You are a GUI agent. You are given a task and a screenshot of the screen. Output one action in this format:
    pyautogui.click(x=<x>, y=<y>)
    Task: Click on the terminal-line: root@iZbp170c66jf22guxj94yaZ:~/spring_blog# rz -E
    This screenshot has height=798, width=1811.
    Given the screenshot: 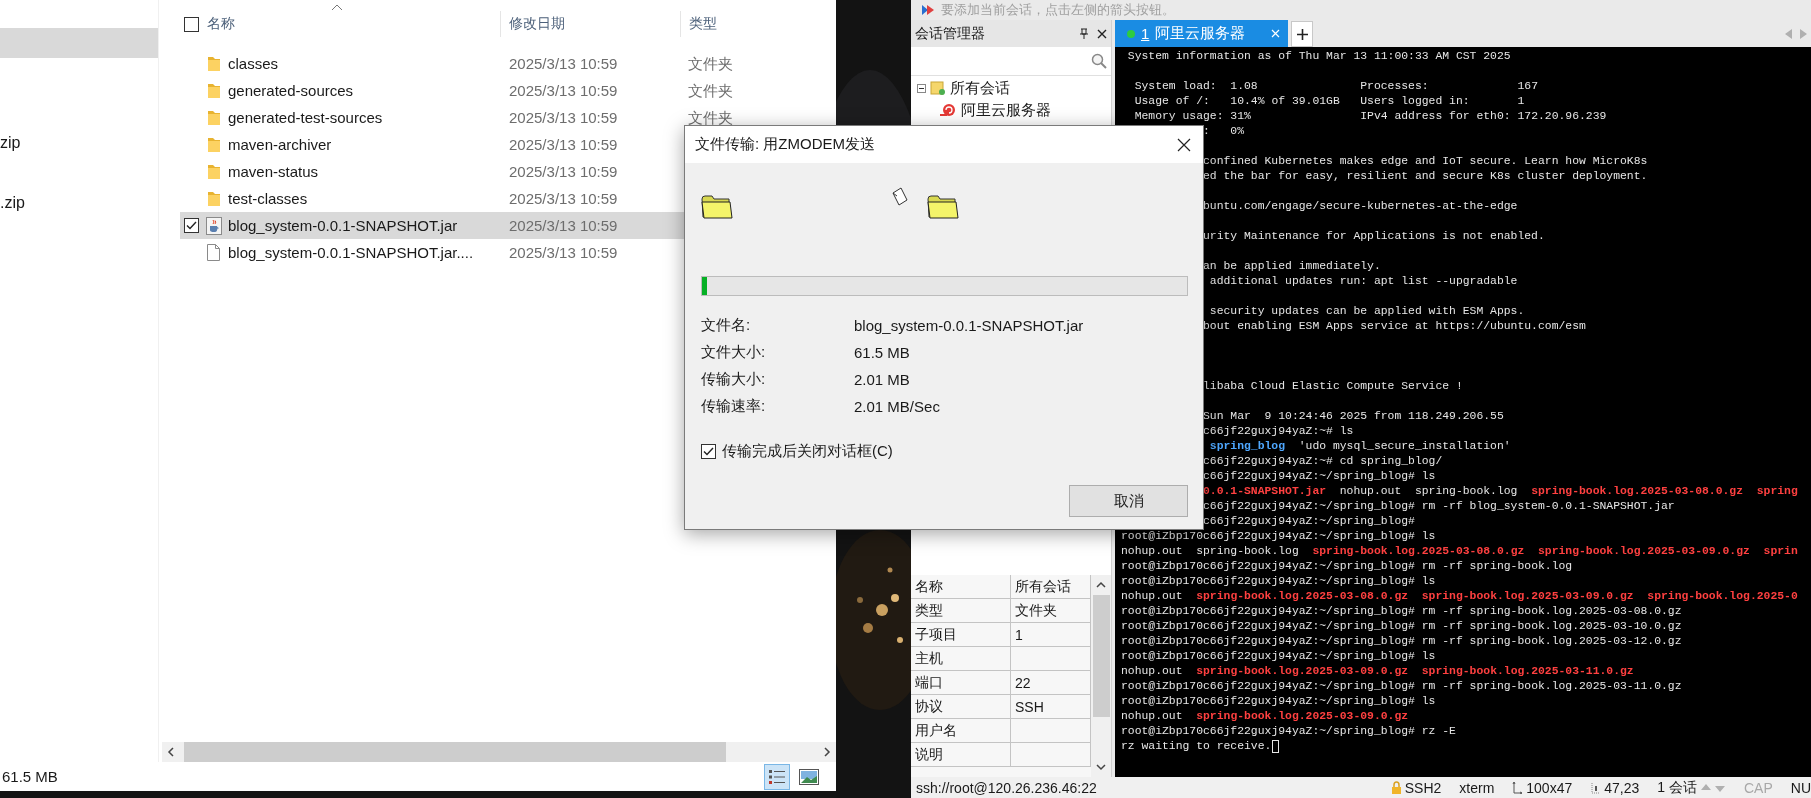 What is the action you would take?
    pyautogui.click(x=1288, y=731)
    